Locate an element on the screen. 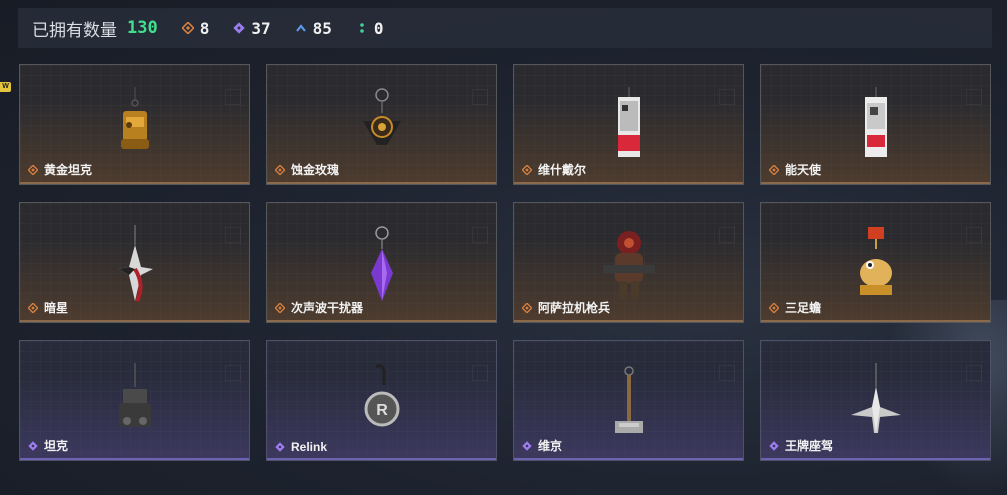  item-name: Relink is located at coordinates (301, 447).